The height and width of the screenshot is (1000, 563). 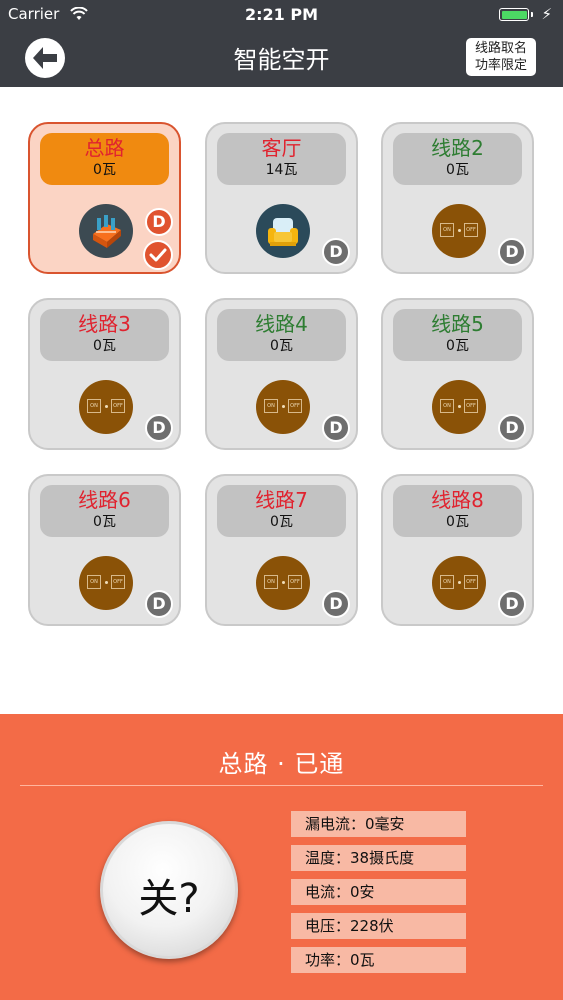 I want to click on circuit-card-line-4: 线路4 0瓦 ON OFF D, so click(x=281, y=374).